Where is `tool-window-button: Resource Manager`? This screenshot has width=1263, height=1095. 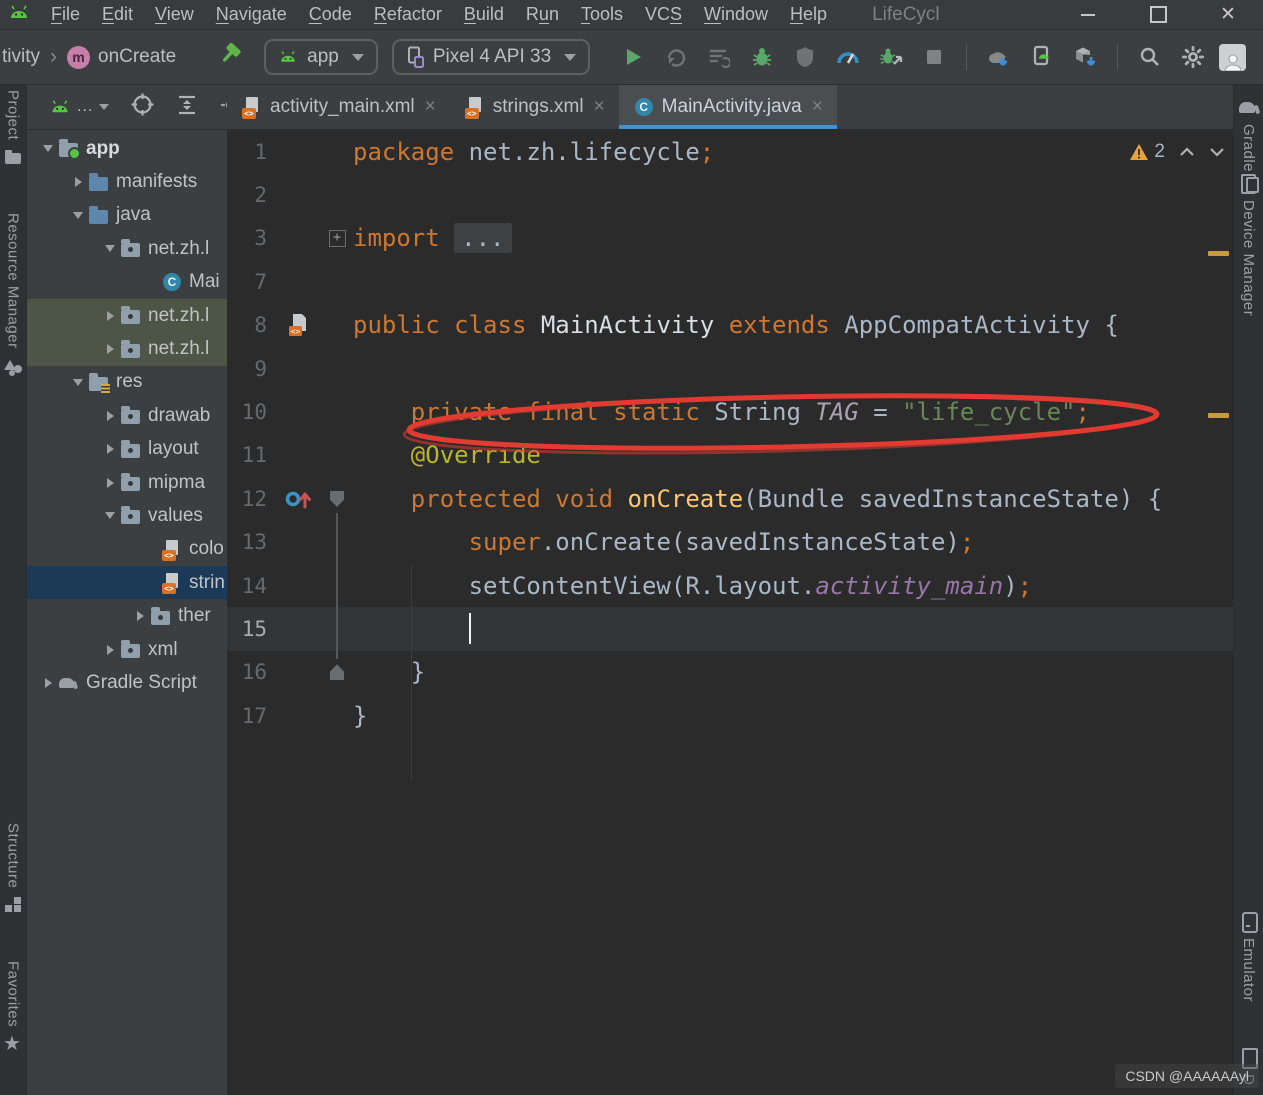
tool-window-button: Resource Manager is located at coordinates (13, 294).